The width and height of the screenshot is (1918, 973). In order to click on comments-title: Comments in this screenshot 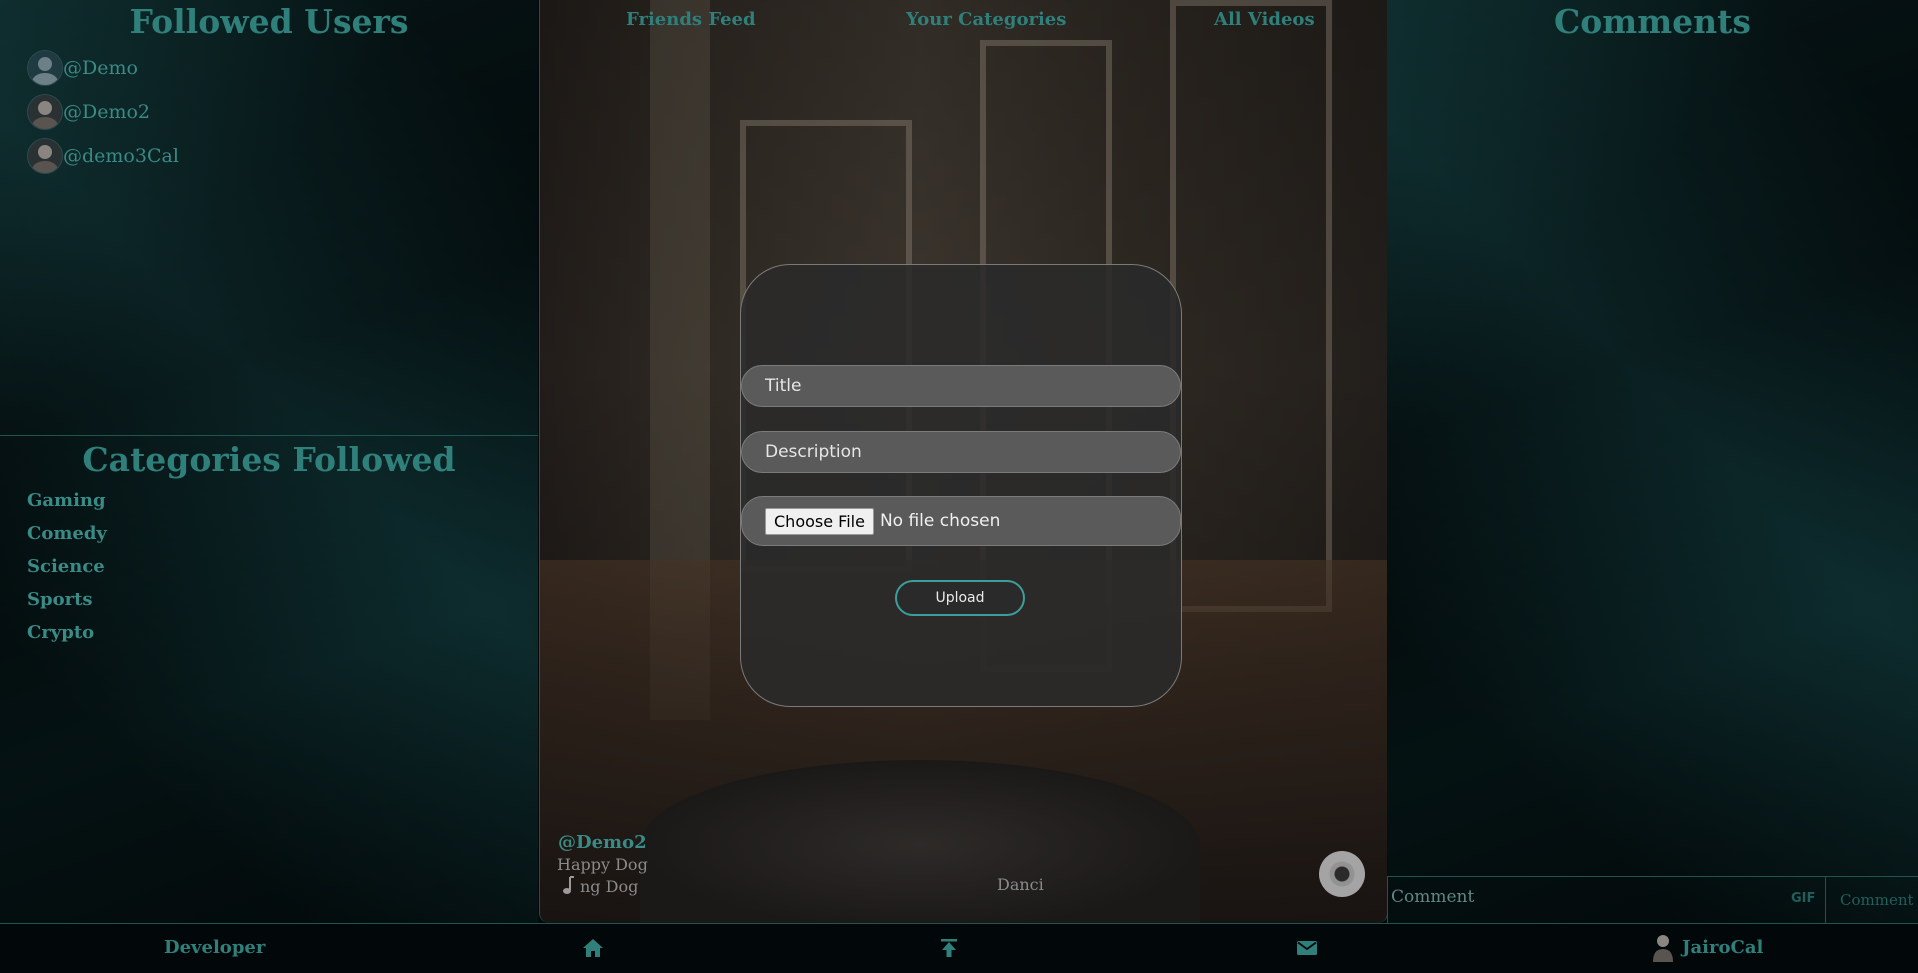, I will do `click(1652, 21)`.